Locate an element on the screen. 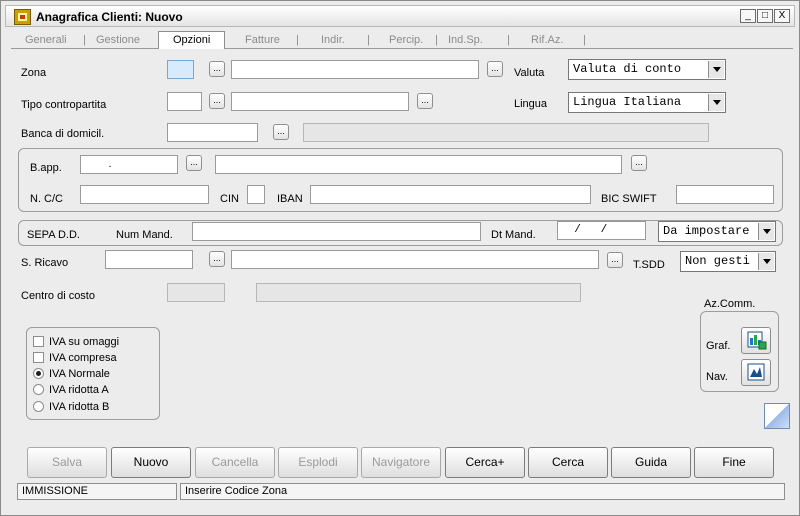  bapp-code-input: . is located at coordinates (129, 164).